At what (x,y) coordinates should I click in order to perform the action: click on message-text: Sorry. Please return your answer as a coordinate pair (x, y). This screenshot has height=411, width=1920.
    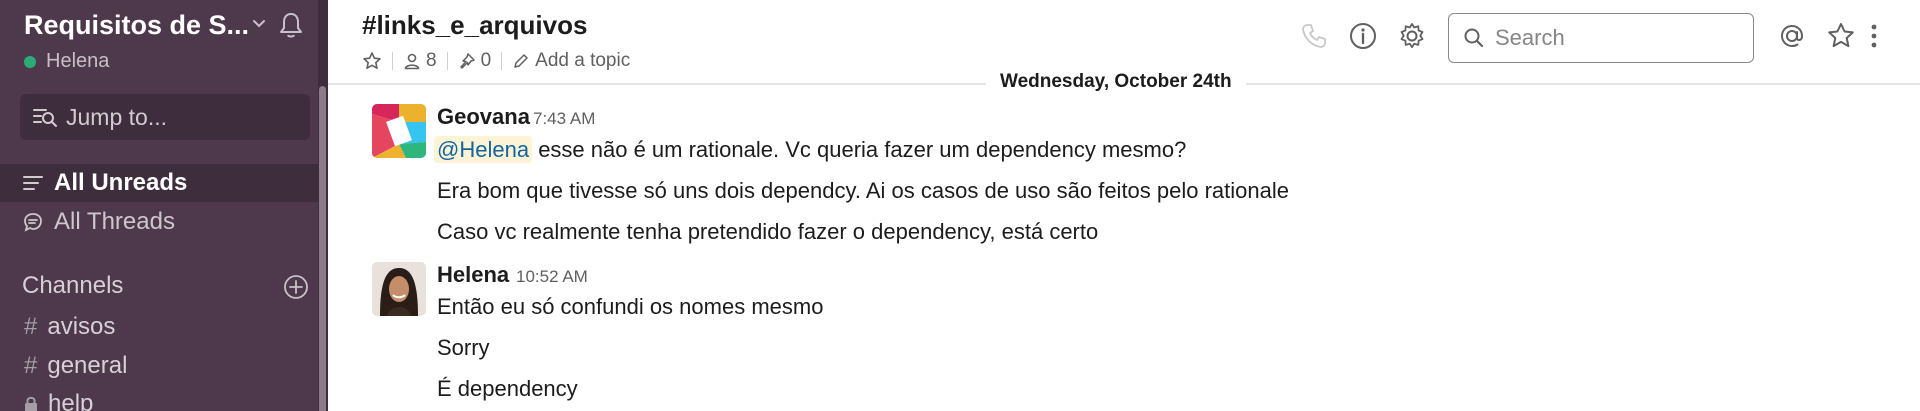
    Looking at the image, I should click on (463, 347).